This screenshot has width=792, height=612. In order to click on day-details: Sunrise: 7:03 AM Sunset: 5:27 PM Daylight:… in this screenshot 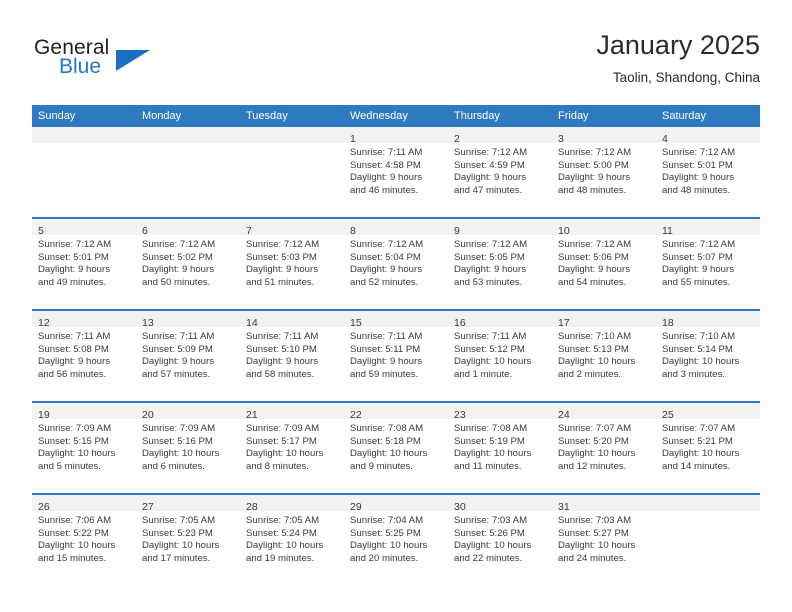, I will do `click(604, 538)`.